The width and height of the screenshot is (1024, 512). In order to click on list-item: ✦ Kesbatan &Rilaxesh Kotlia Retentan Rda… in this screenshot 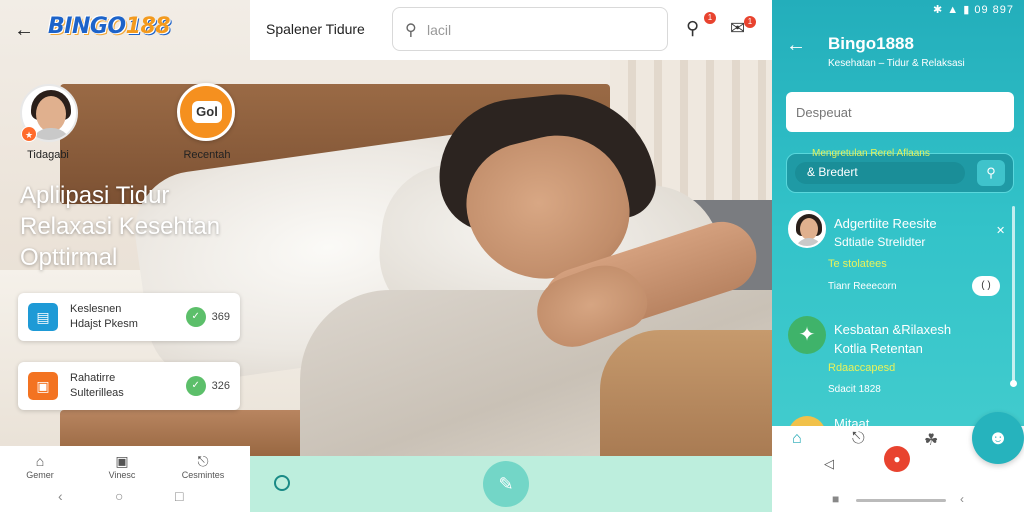, I will do `click(892, 358)`.